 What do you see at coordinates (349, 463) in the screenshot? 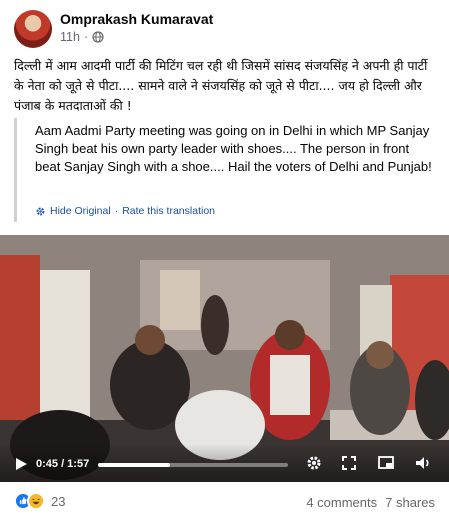
I see `fullscreen-icon` at bounding box center [349, 463].